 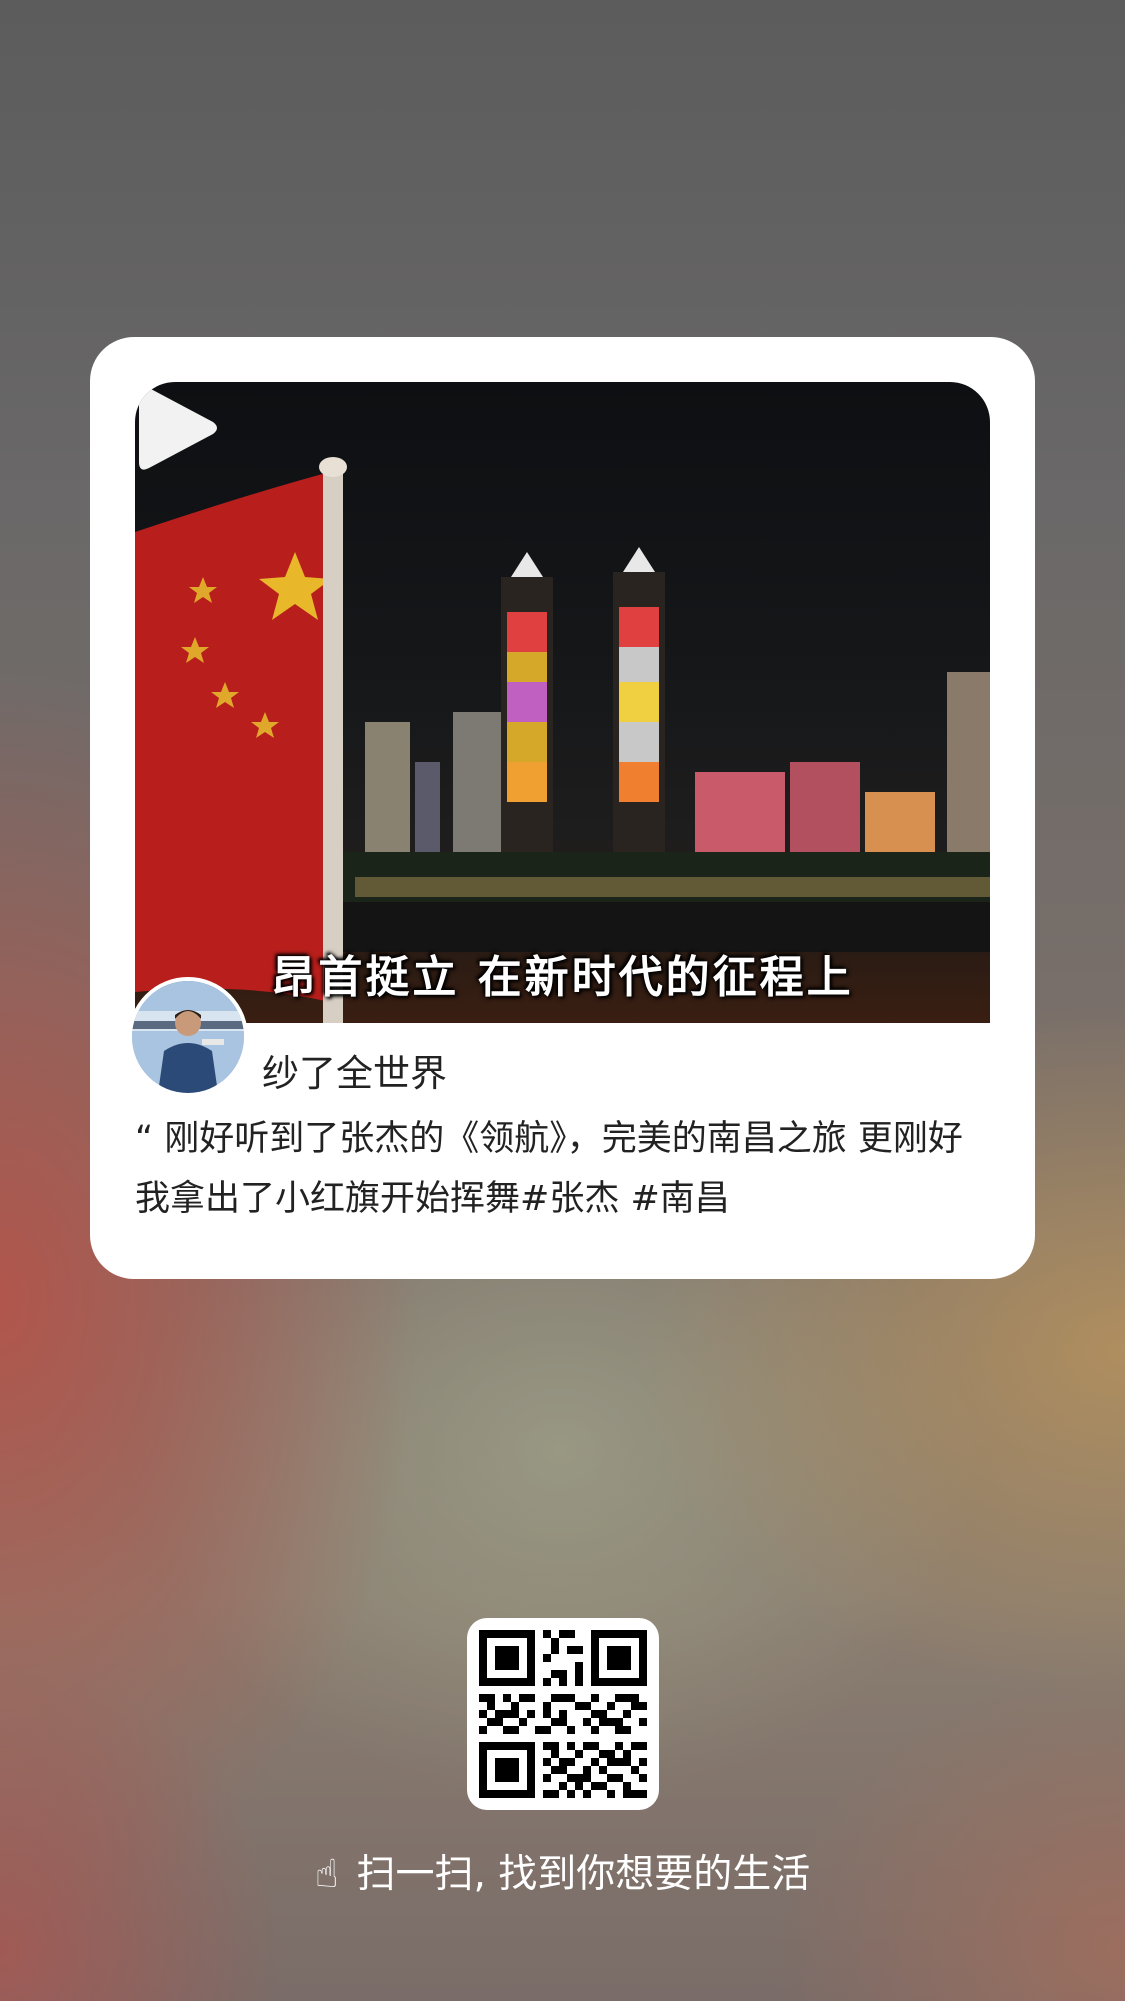 What do you see at coordinates (562, 977) in the screenshot?
I see `video-subtitle: 昂首挺立 在新时代的征程上` at bounding box center [562, 977].